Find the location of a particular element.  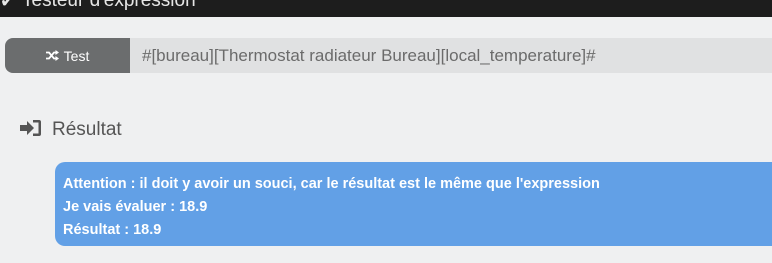

result-section-header: Résultat is located at coordinates (71, 130).